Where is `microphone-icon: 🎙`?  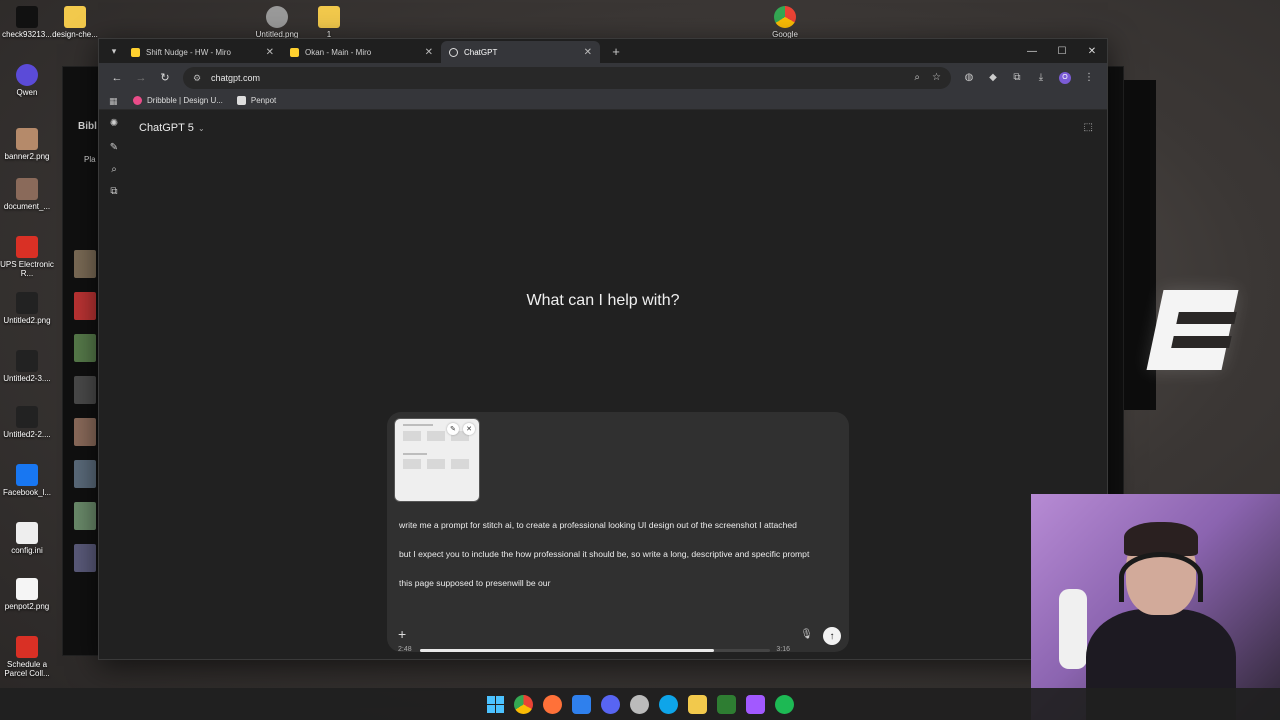
microphone-icon: 🎙 is located at coordinates (806, 634).